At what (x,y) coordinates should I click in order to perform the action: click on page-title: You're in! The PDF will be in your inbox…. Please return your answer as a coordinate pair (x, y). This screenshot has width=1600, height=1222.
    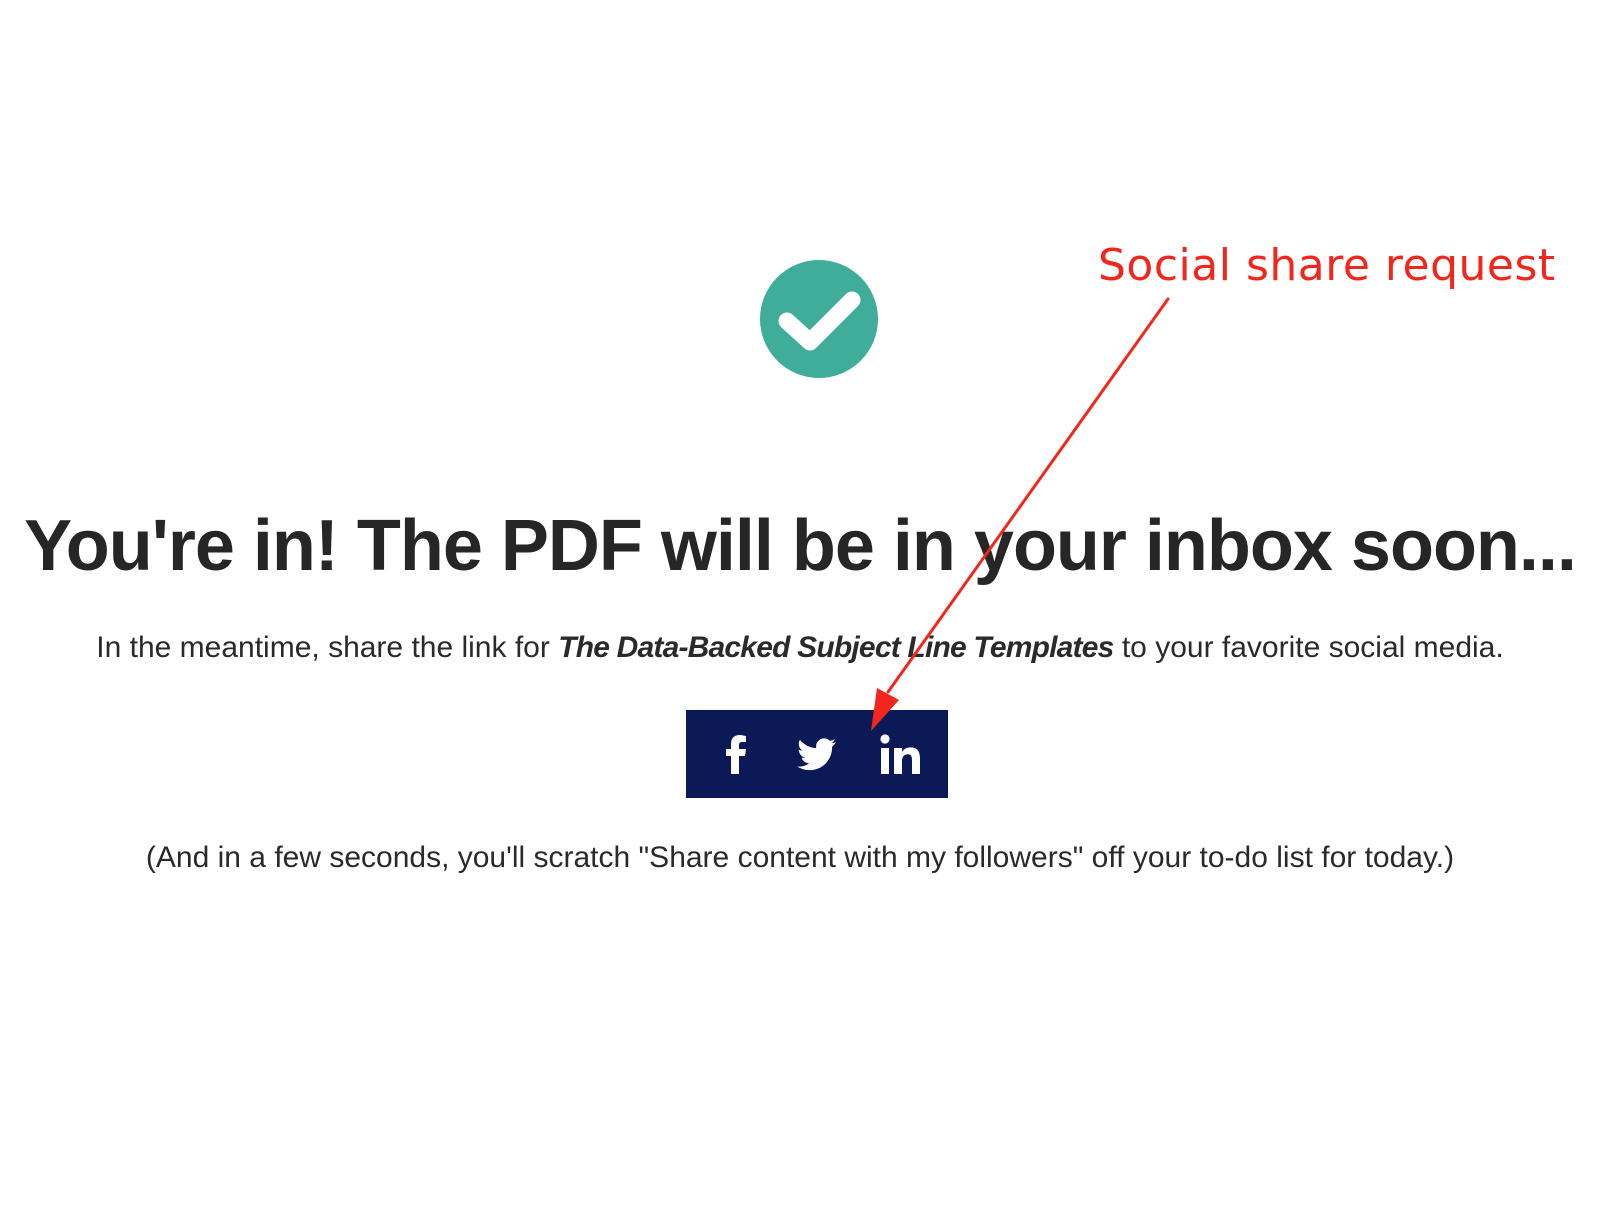
    Looking at the image, I should click on (800, 546).